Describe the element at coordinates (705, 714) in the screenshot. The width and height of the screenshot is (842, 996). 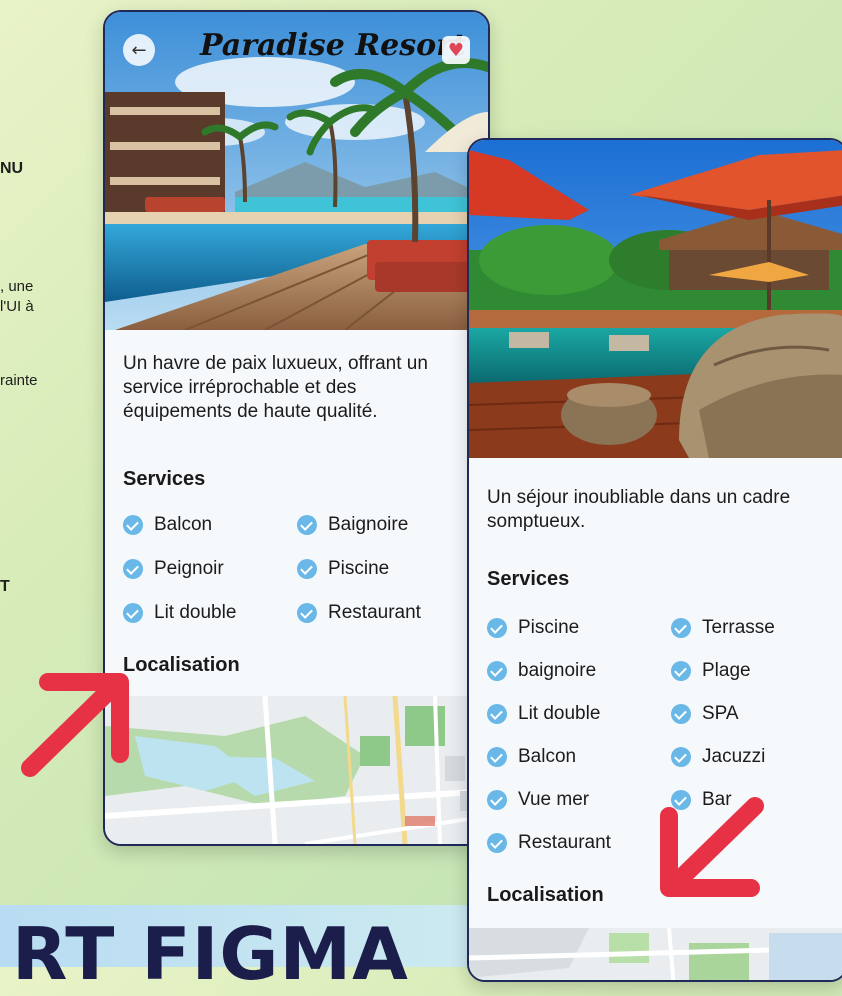
I see `service-item: SPA` at that location.